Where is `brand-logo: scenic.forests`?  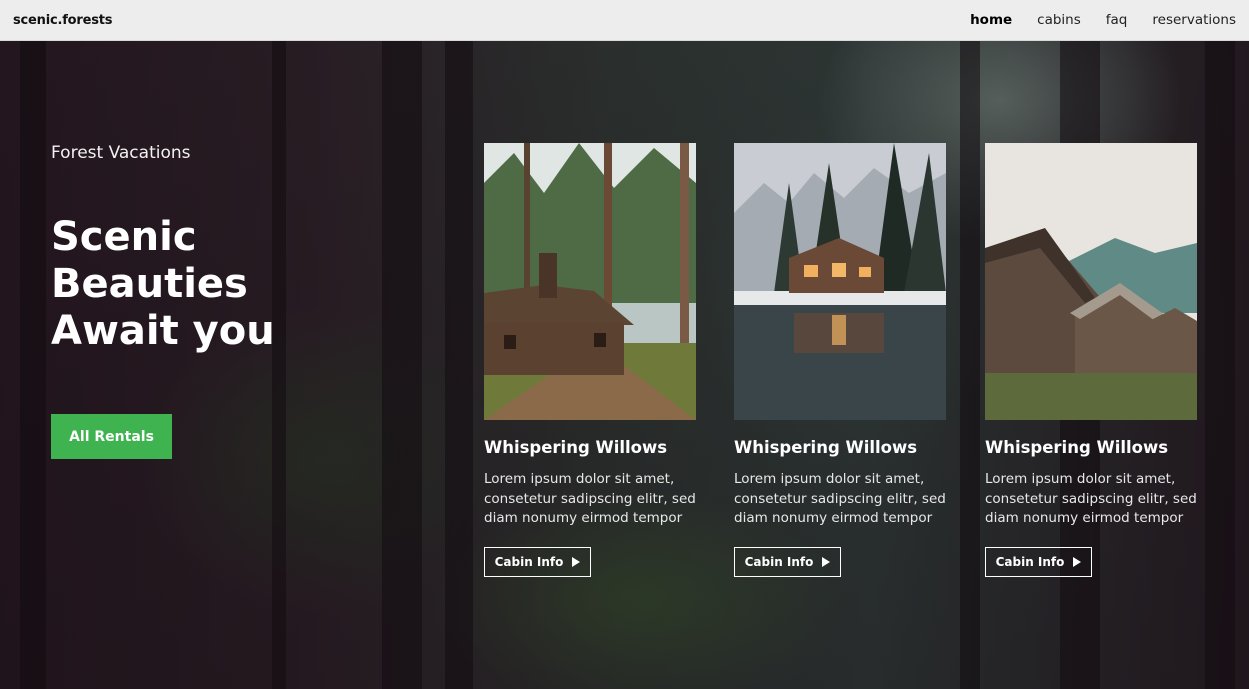 brand-logo: scenic.forests is located at coordinates (63, 20).